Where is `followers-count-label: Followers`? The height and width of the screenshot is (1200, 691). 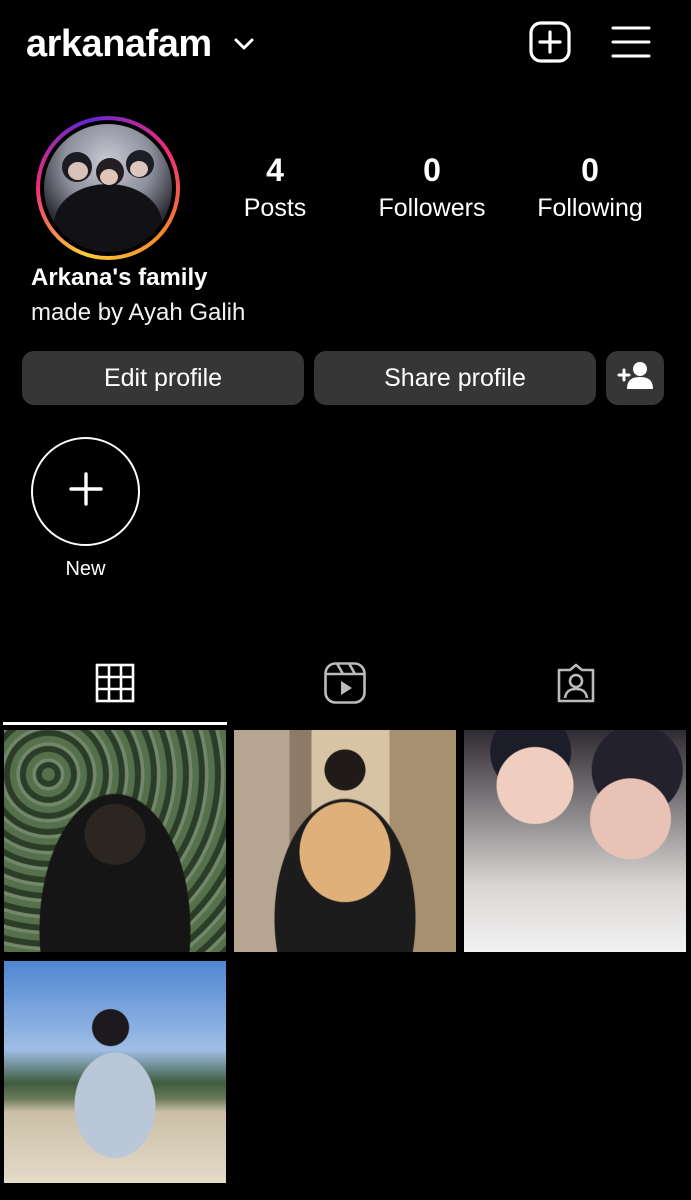 followers-count-label: Followers is located at coordinates (432, 208).